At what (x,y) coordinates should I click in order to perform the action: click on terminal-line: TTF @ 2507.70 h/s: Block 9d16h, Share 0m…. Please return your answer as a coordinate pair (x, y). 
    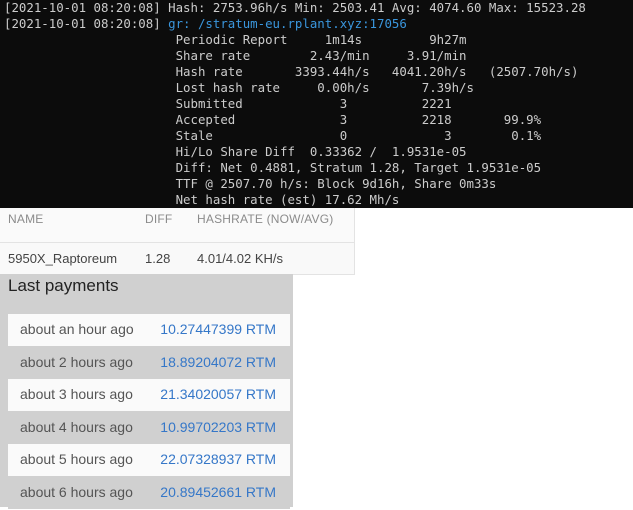
    Looking at the image, I should click on (318, 184).